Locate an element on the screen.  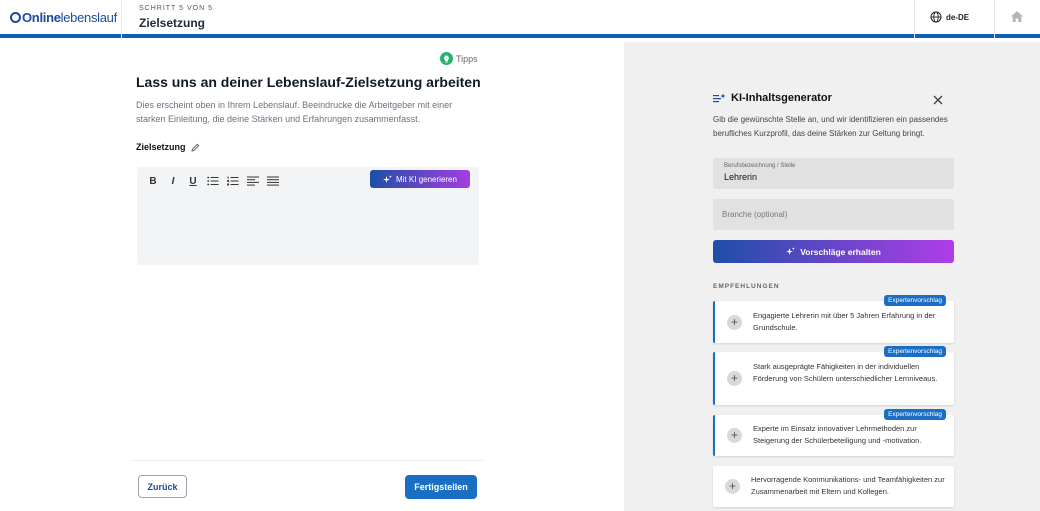
numbered-list-icon is located at coordinates (233, 181).